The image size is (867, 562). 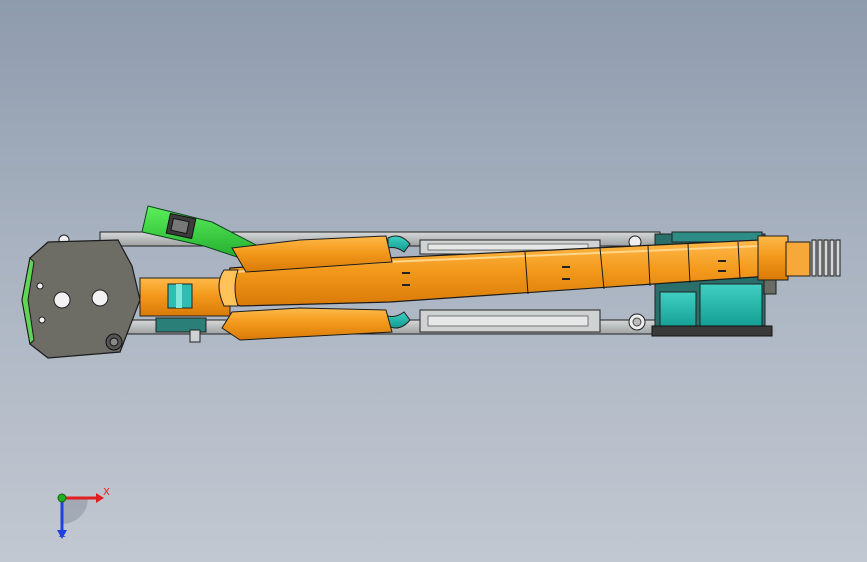 What do you see at coordinates (62, 534) in the screenshot?
I see `z-axis-label: Z` at bounding box center [62, 534].